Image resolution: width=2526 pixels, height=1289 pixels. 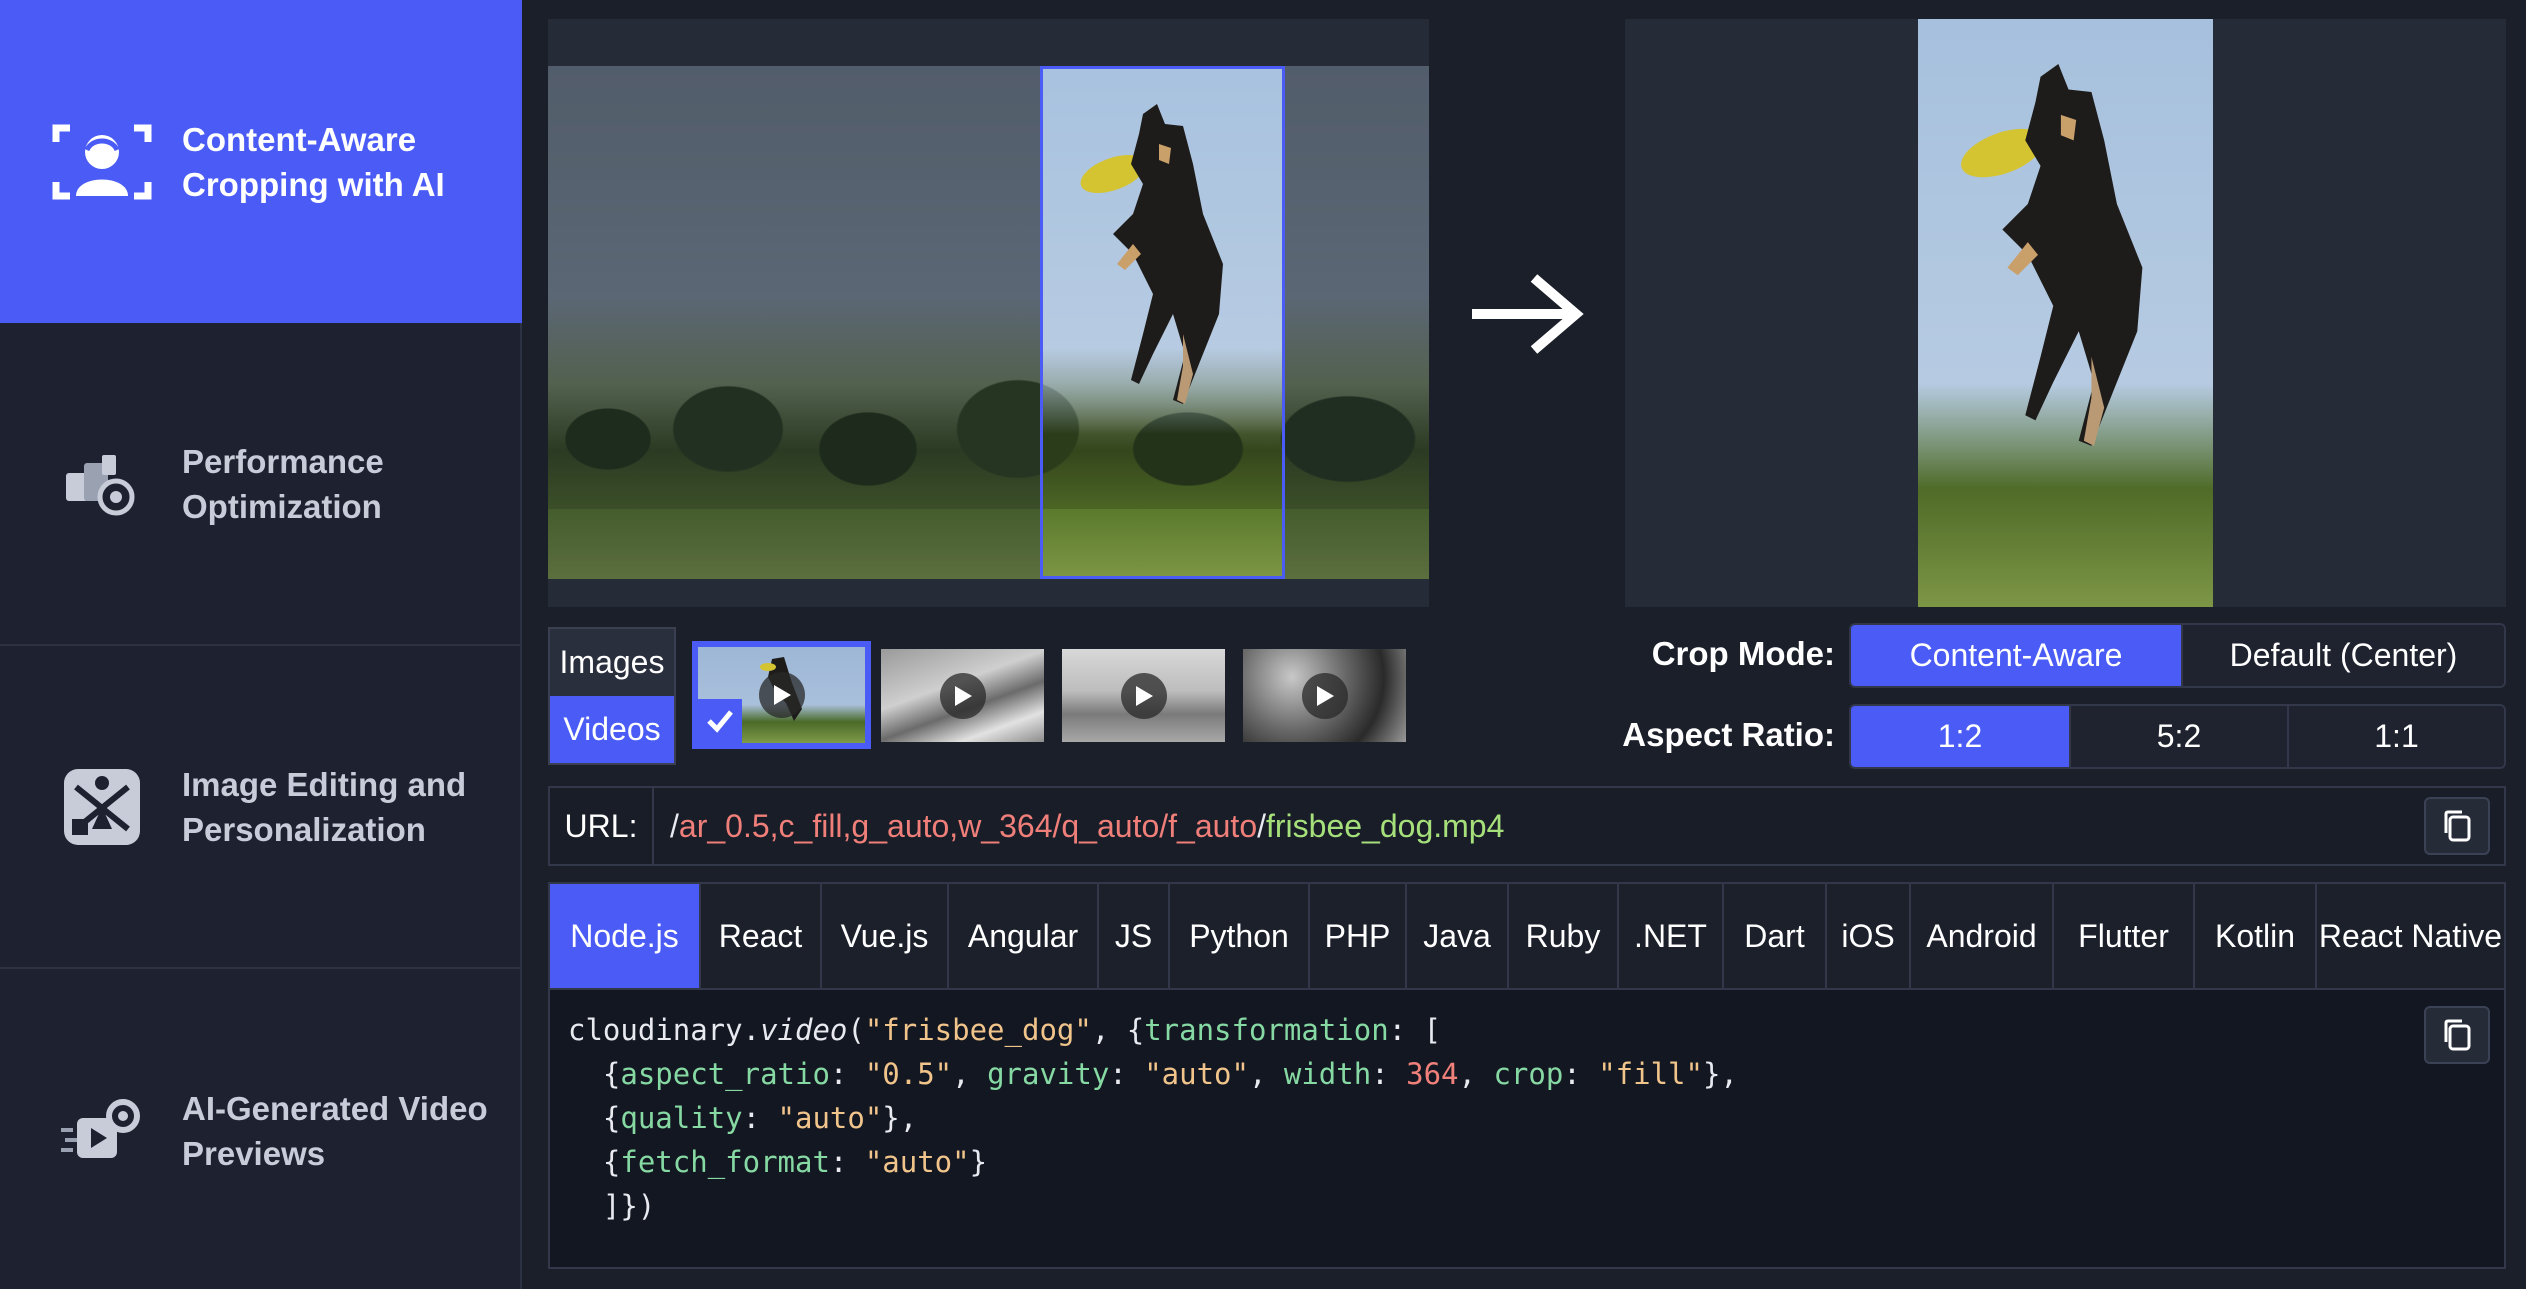 What do you see at coordinates (2256, 936) in the screenshot?
I see `tab-kotlin: Kotlin` at bounding box center [2256, 936].